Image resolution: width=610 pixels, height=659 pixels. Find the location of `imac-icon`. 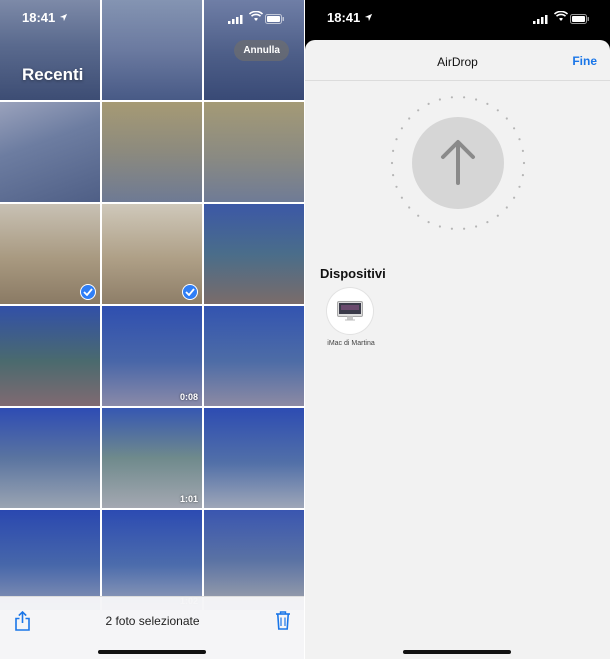

imac-icon is located at coordinates (350, 311).